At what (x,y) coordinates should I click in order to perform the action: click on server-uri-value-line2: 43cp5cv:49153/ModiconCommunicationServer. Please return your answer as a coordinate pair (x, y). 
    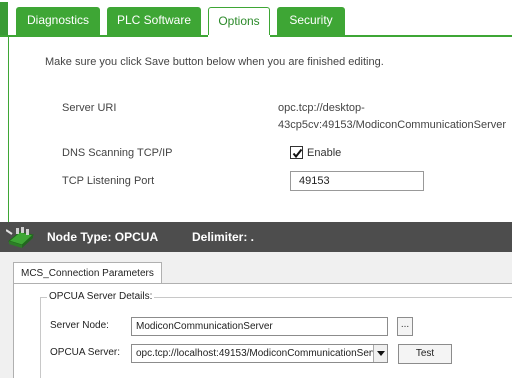
    Looking at the image, I should click on (392, 125).